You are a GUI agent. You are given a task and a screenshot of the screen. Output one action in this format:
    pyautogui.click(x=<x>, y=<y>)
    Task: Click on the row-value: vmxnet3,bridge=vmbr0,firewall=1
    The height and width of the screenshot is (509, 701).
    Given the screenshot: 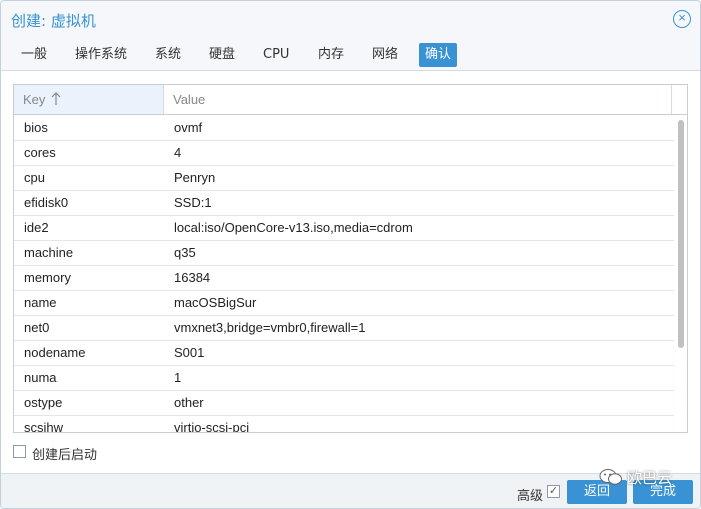 What is the action you would take?
    pyautogui.click(x=270, y=327)
    